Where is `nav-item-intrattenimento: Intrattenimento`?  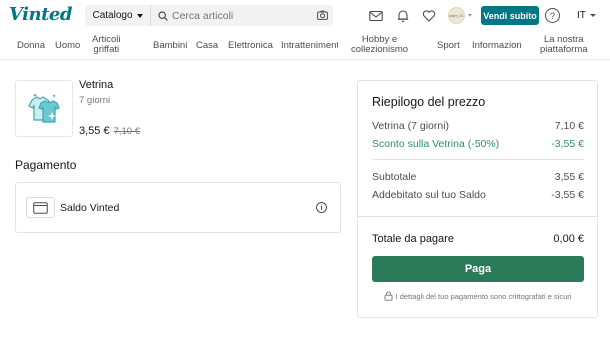 nav-item-intrattenimento: Intrattenimento is located at coordinates (309, 46).